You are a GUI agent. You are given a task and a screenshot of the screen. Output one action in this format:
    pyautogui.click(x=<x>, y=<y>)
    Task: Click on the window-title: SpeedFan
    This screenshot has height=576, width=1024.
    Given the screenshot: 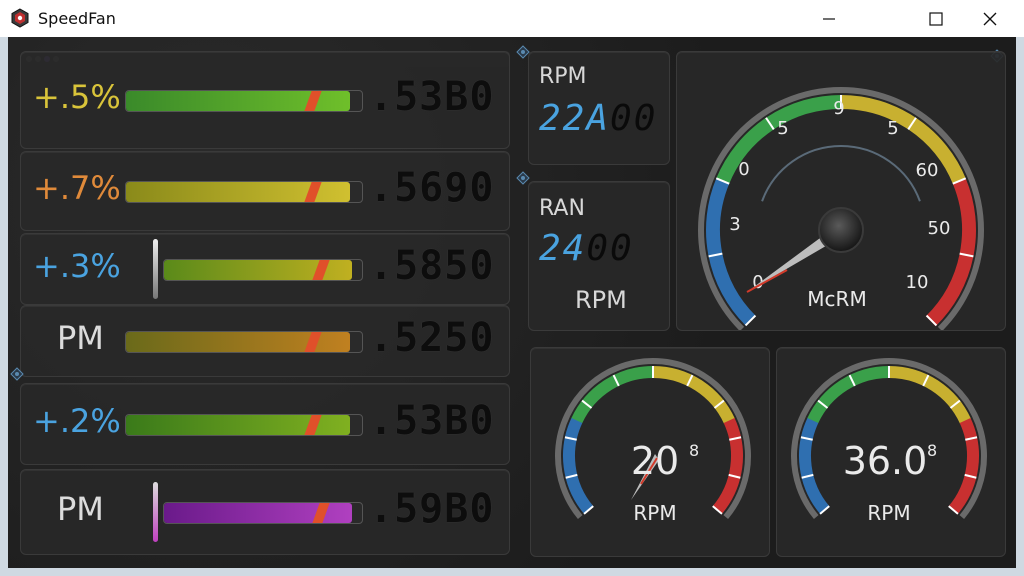 What is the action you would take?
    pyautogui.click(x=77, y=18)
    